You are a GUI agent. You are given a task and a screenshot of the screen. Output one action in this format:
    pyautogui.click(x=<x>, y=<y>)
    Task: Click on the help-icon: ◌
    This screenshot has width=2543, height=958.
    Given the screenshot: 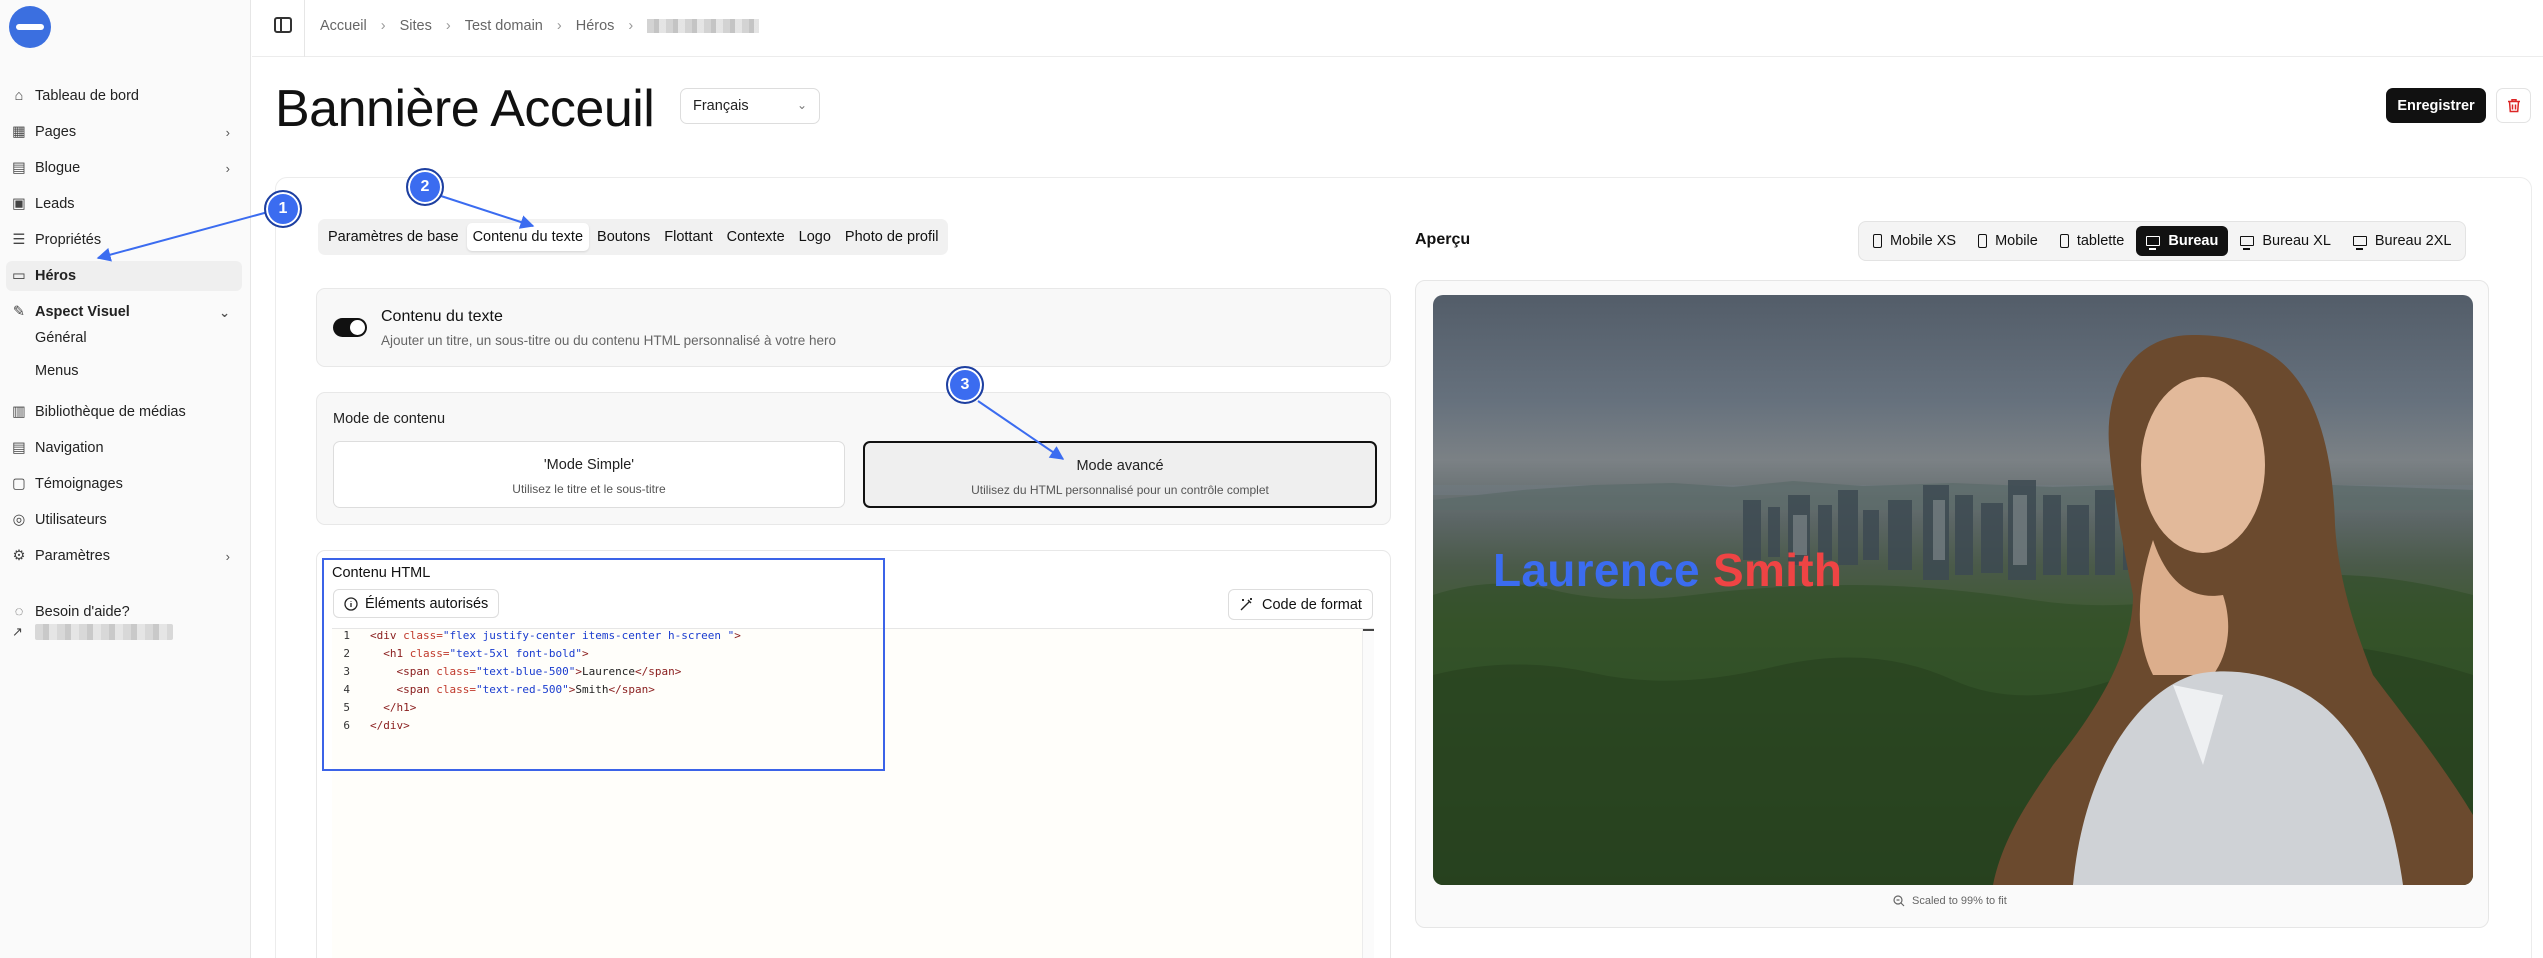 What is the action you would take?
    pyautogui.click(x=19, y=612)
    